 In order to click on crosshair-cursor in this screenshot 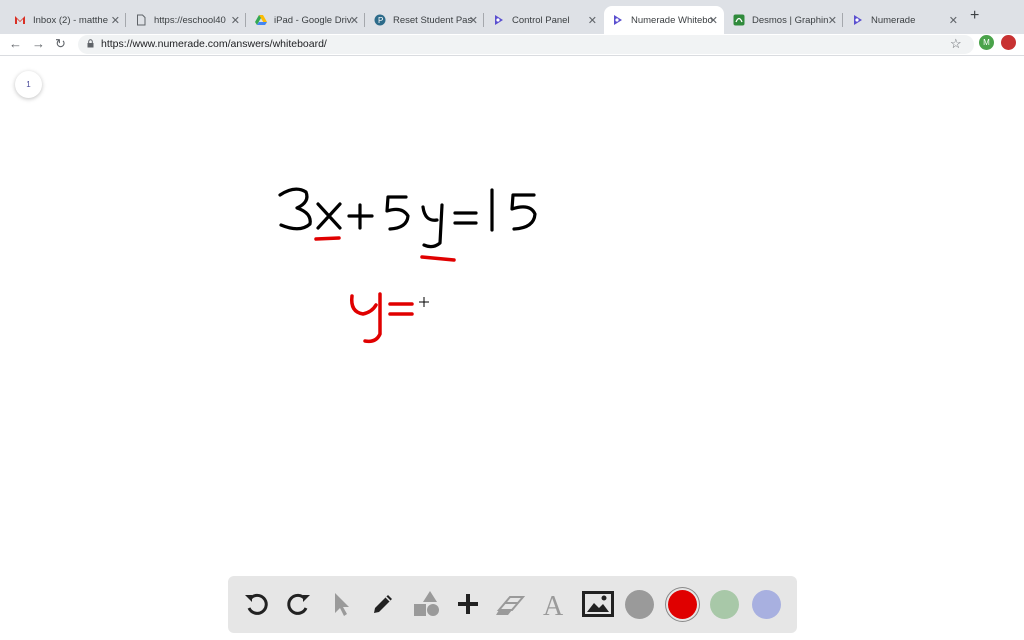, I will do `click(424, 302)`.